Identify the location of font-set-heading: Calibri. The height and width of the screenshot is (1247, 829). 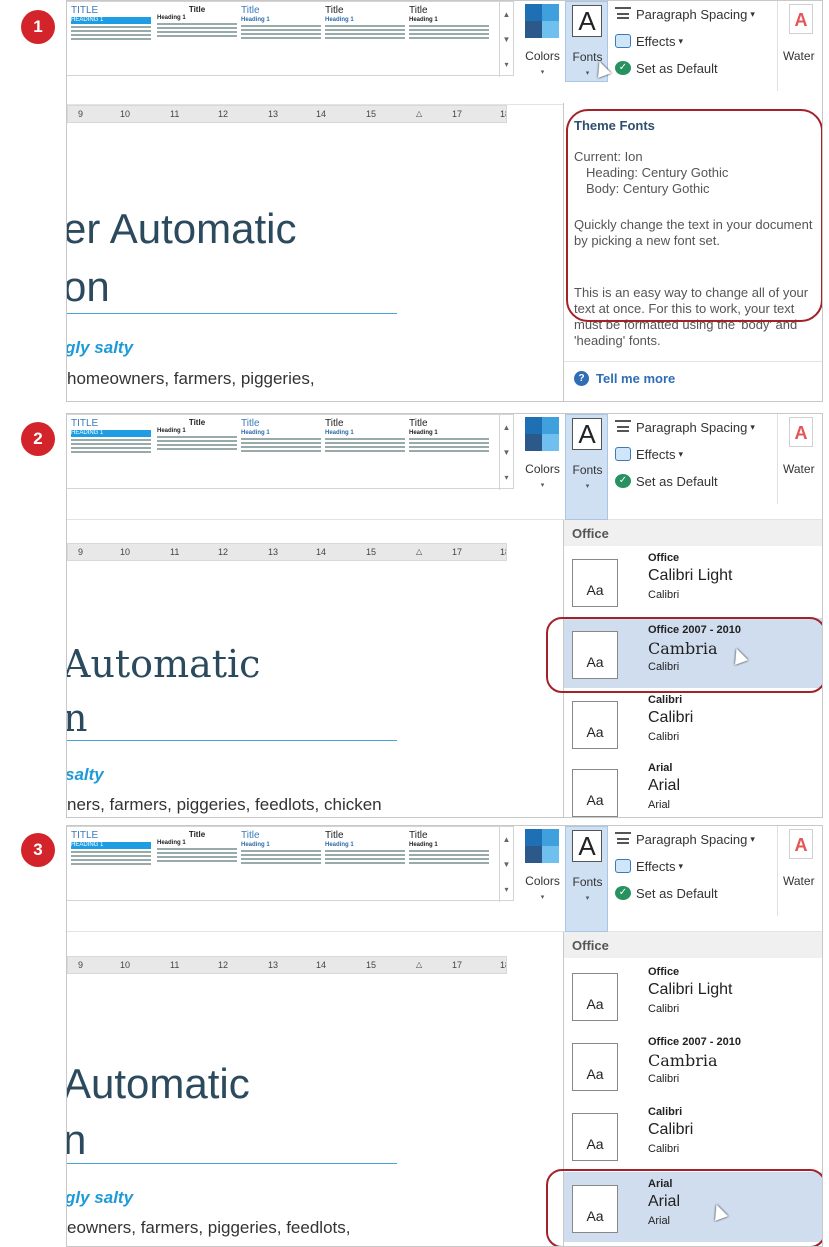
(671, 1129).